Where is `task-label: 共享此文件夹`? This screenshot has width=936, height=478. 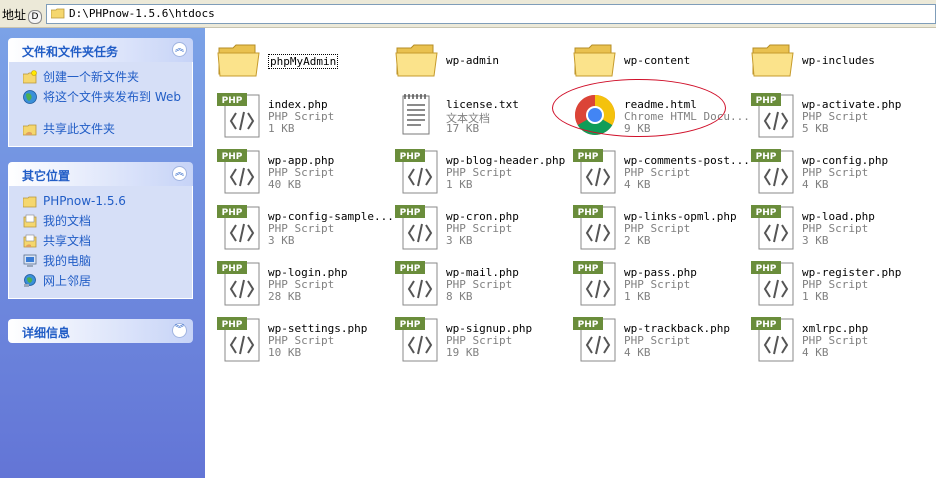
task-label: 共享此文件夹 is located at coordinates (79, 129).